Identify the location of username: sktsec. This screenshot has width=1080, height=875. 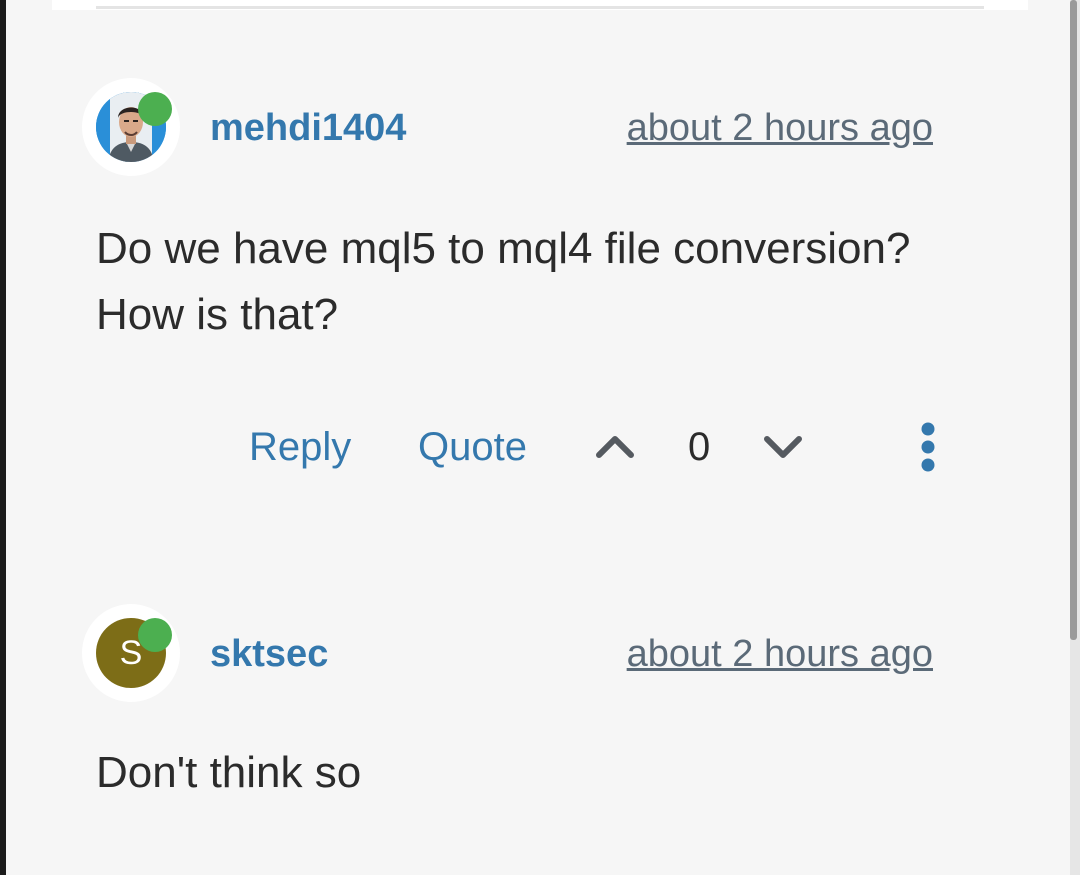
(269, 654).